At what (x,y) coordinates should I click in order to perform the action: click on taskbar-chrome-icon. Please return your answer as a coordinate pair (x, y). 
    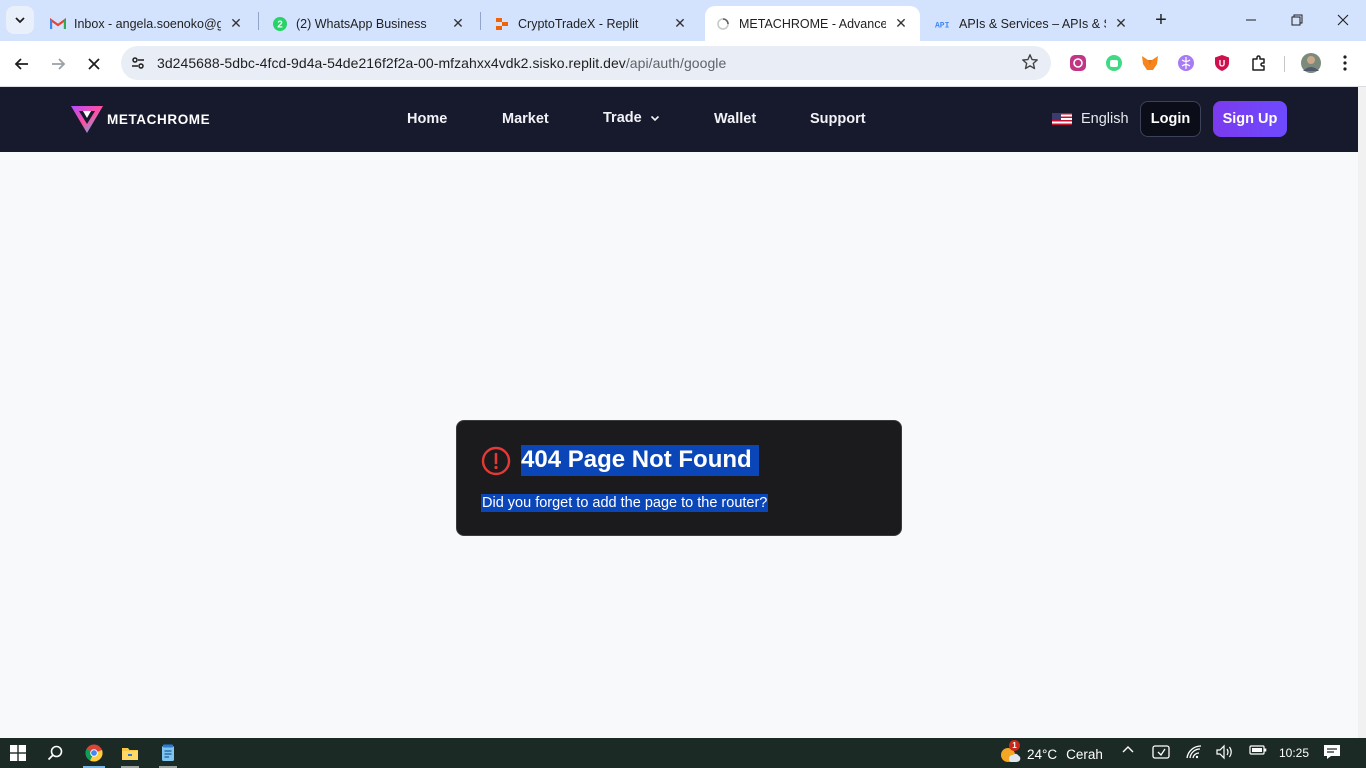
    Looking at the image, I should click on (94, 753).